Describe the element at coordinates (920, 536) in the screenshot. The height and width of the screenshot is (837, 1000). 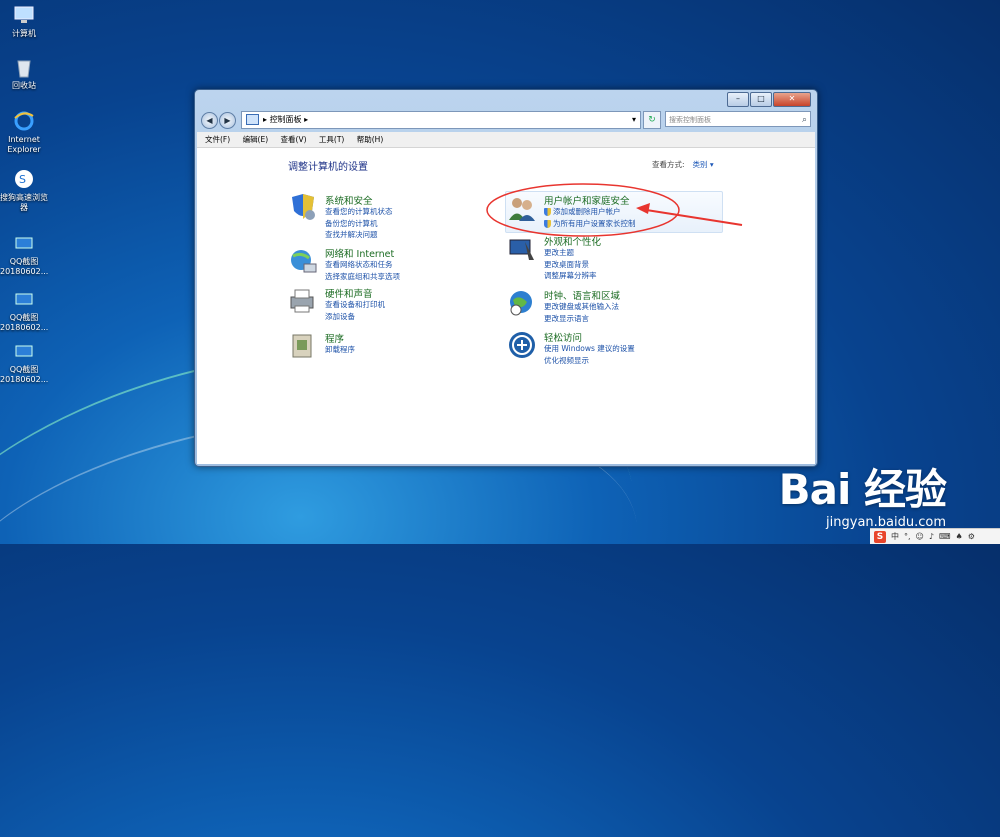
I see `emoji-icon: ☺` at that location.